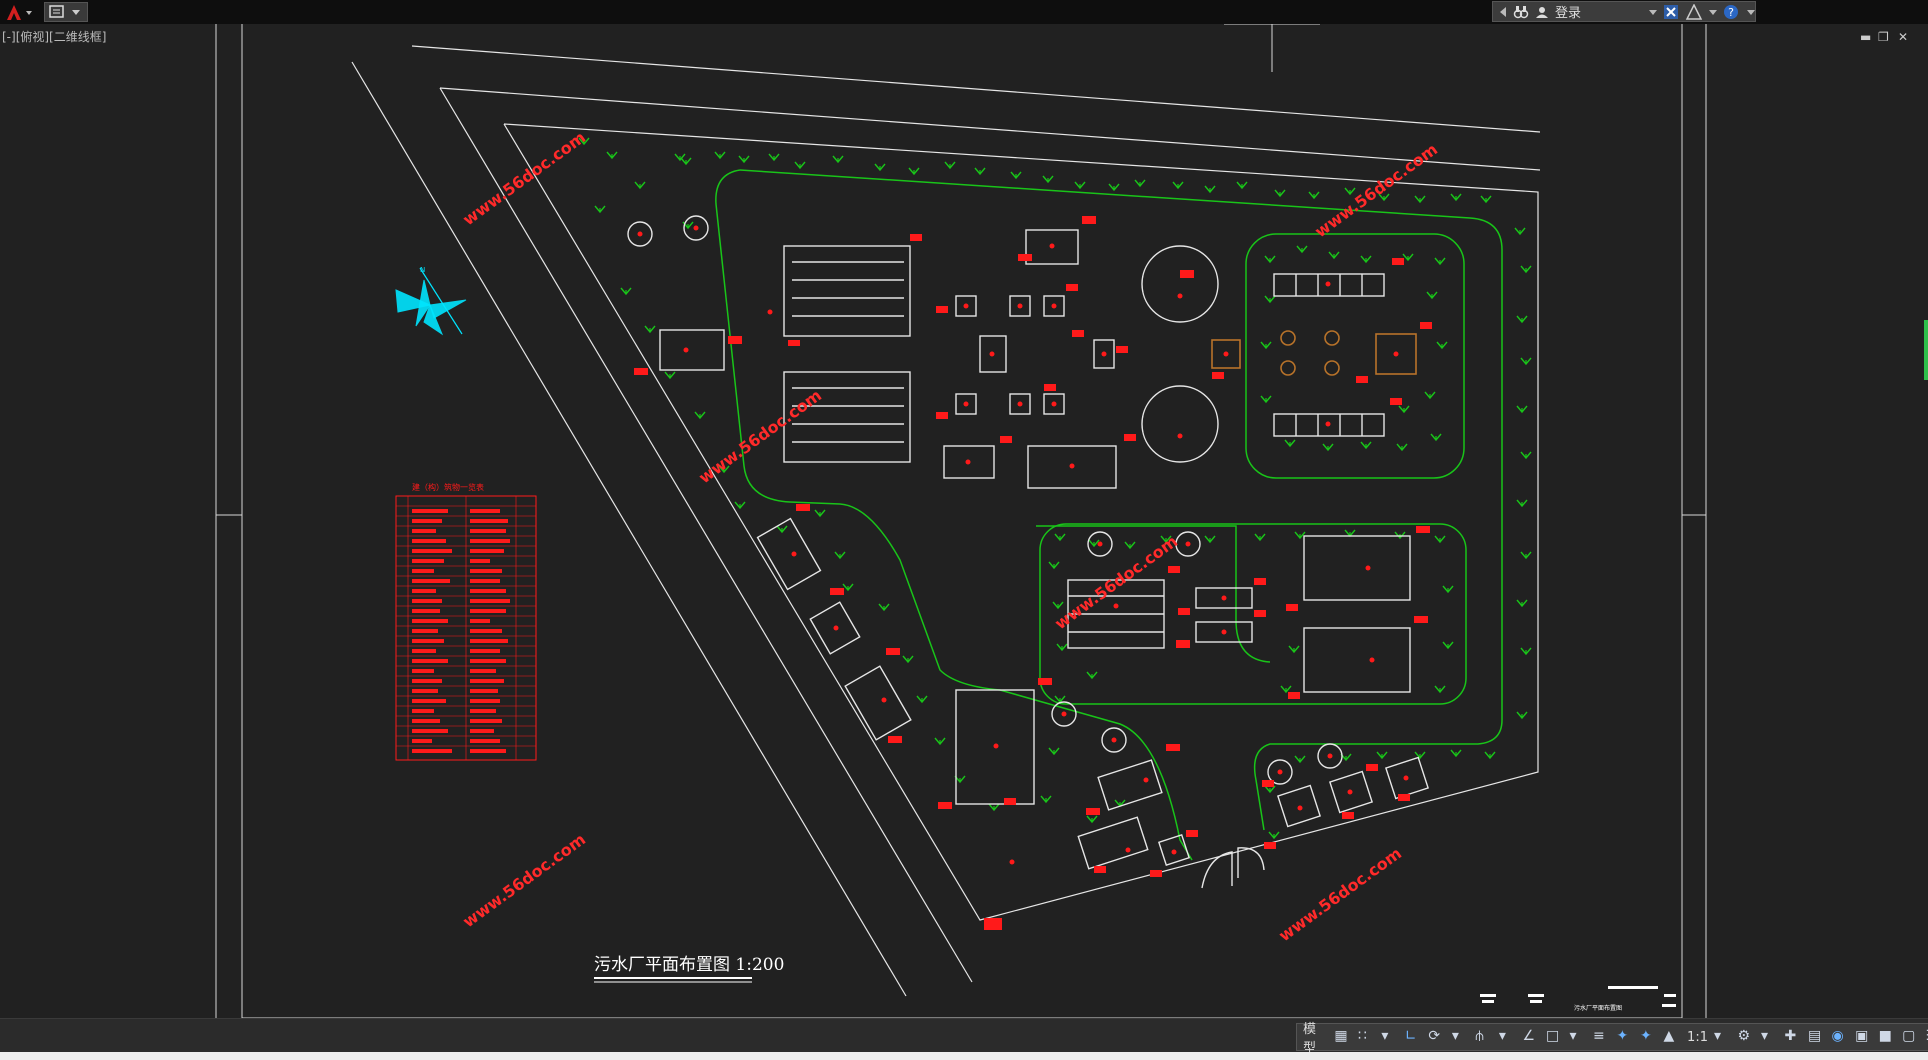 The width and height of the screenshot is (1928, 1060). What do you see at coordinates (1888, 1037) in the screenshot?
I see `workspace-switch-icon: ■` at bounding box center [1888, 1037].